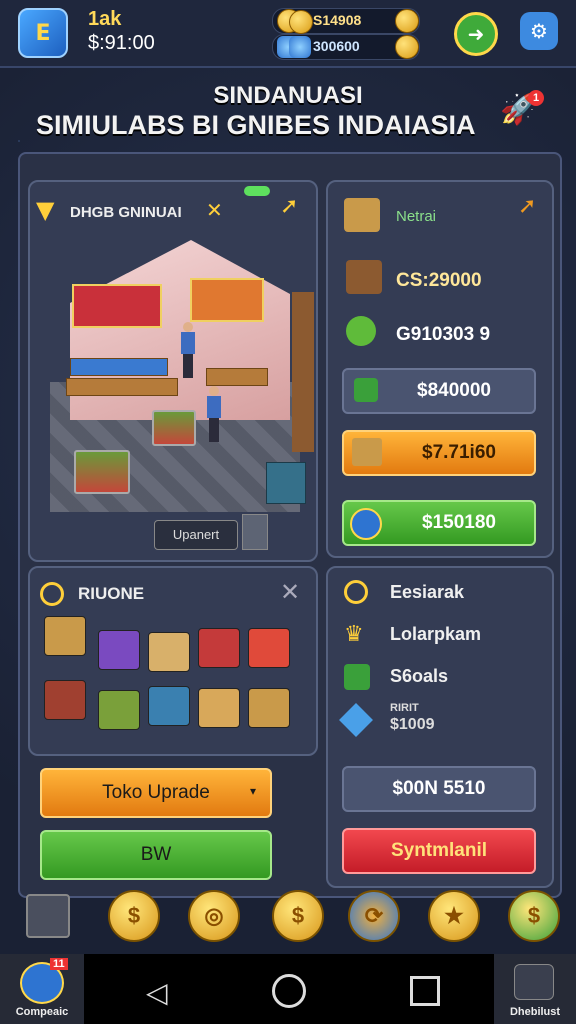  What do you see at coordinates (156, 855) in the screenshot?
I see `buy-button: BW` at bounding box center [156, 855].